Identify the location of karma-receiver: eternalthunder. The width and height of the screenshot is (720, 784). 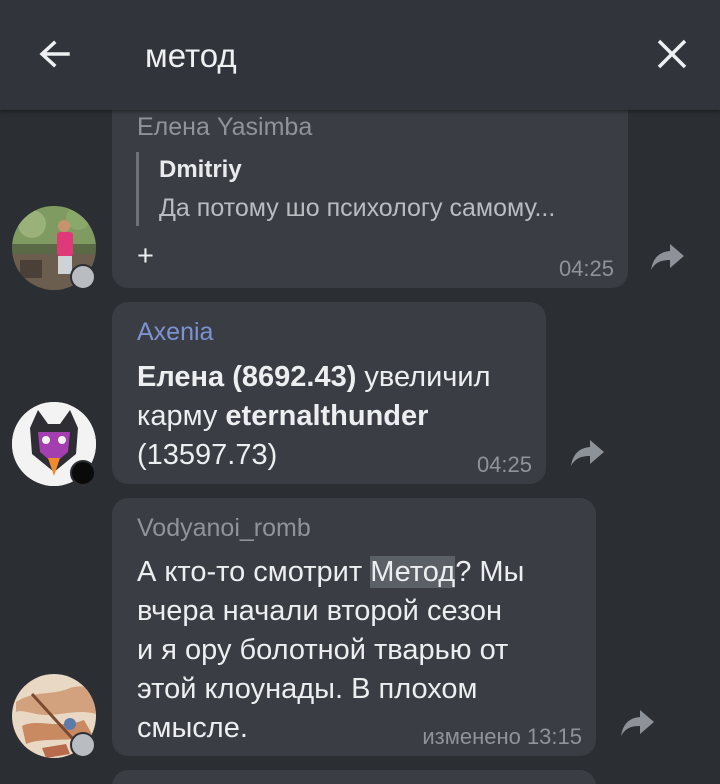
(326, 416).